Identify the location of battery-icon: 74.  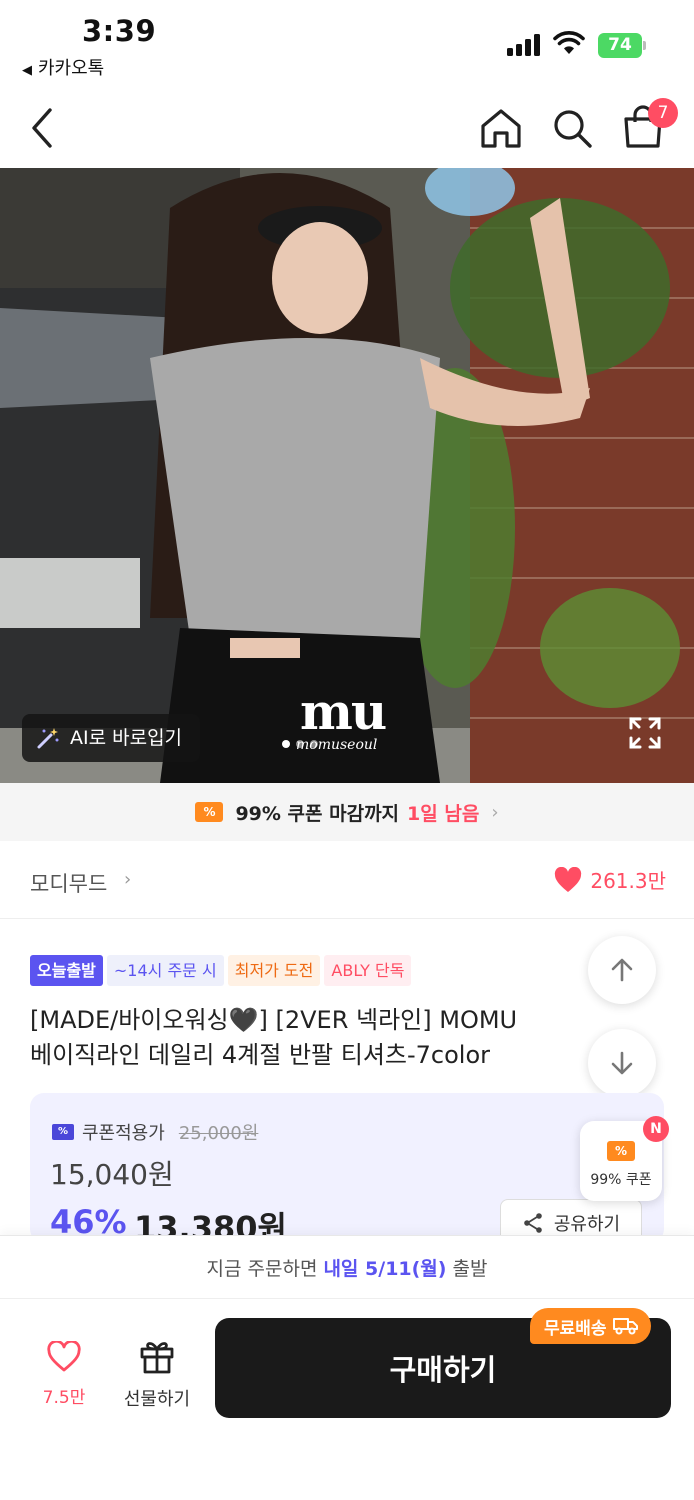
(622, 45).